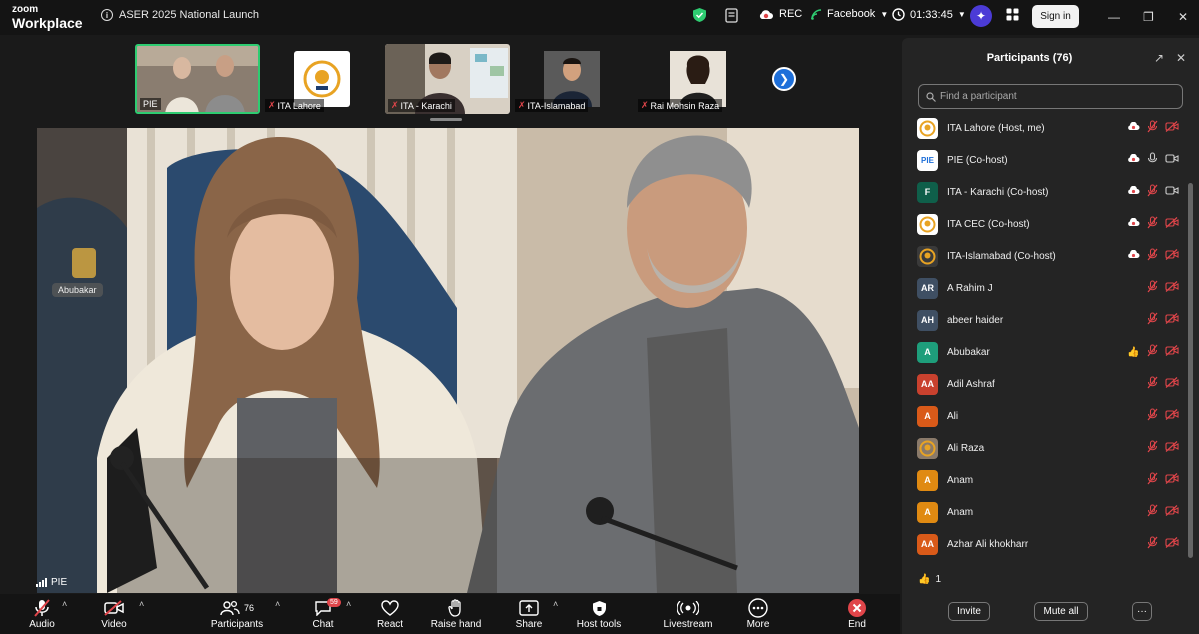 Image resolution: width=1199 pixels, height=634 pixels. What do you see at coordinates (1050, 288) in the screenshot?
I see `participant-row: AR A Rahim J` at bounding box center [1050, 288].